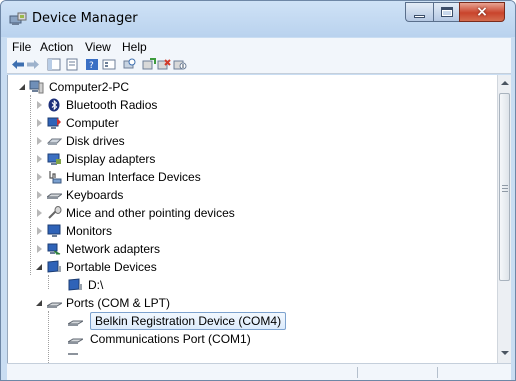  I want to click on tree-item-label: Monitors, so click(89, 231).